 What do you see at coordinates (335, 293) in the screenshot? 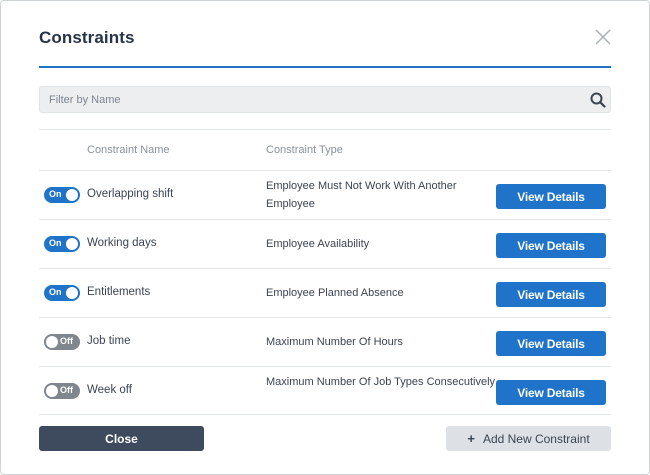
I see `constraint-type: Employee Planned Absence` at bounding box center [335, 293].